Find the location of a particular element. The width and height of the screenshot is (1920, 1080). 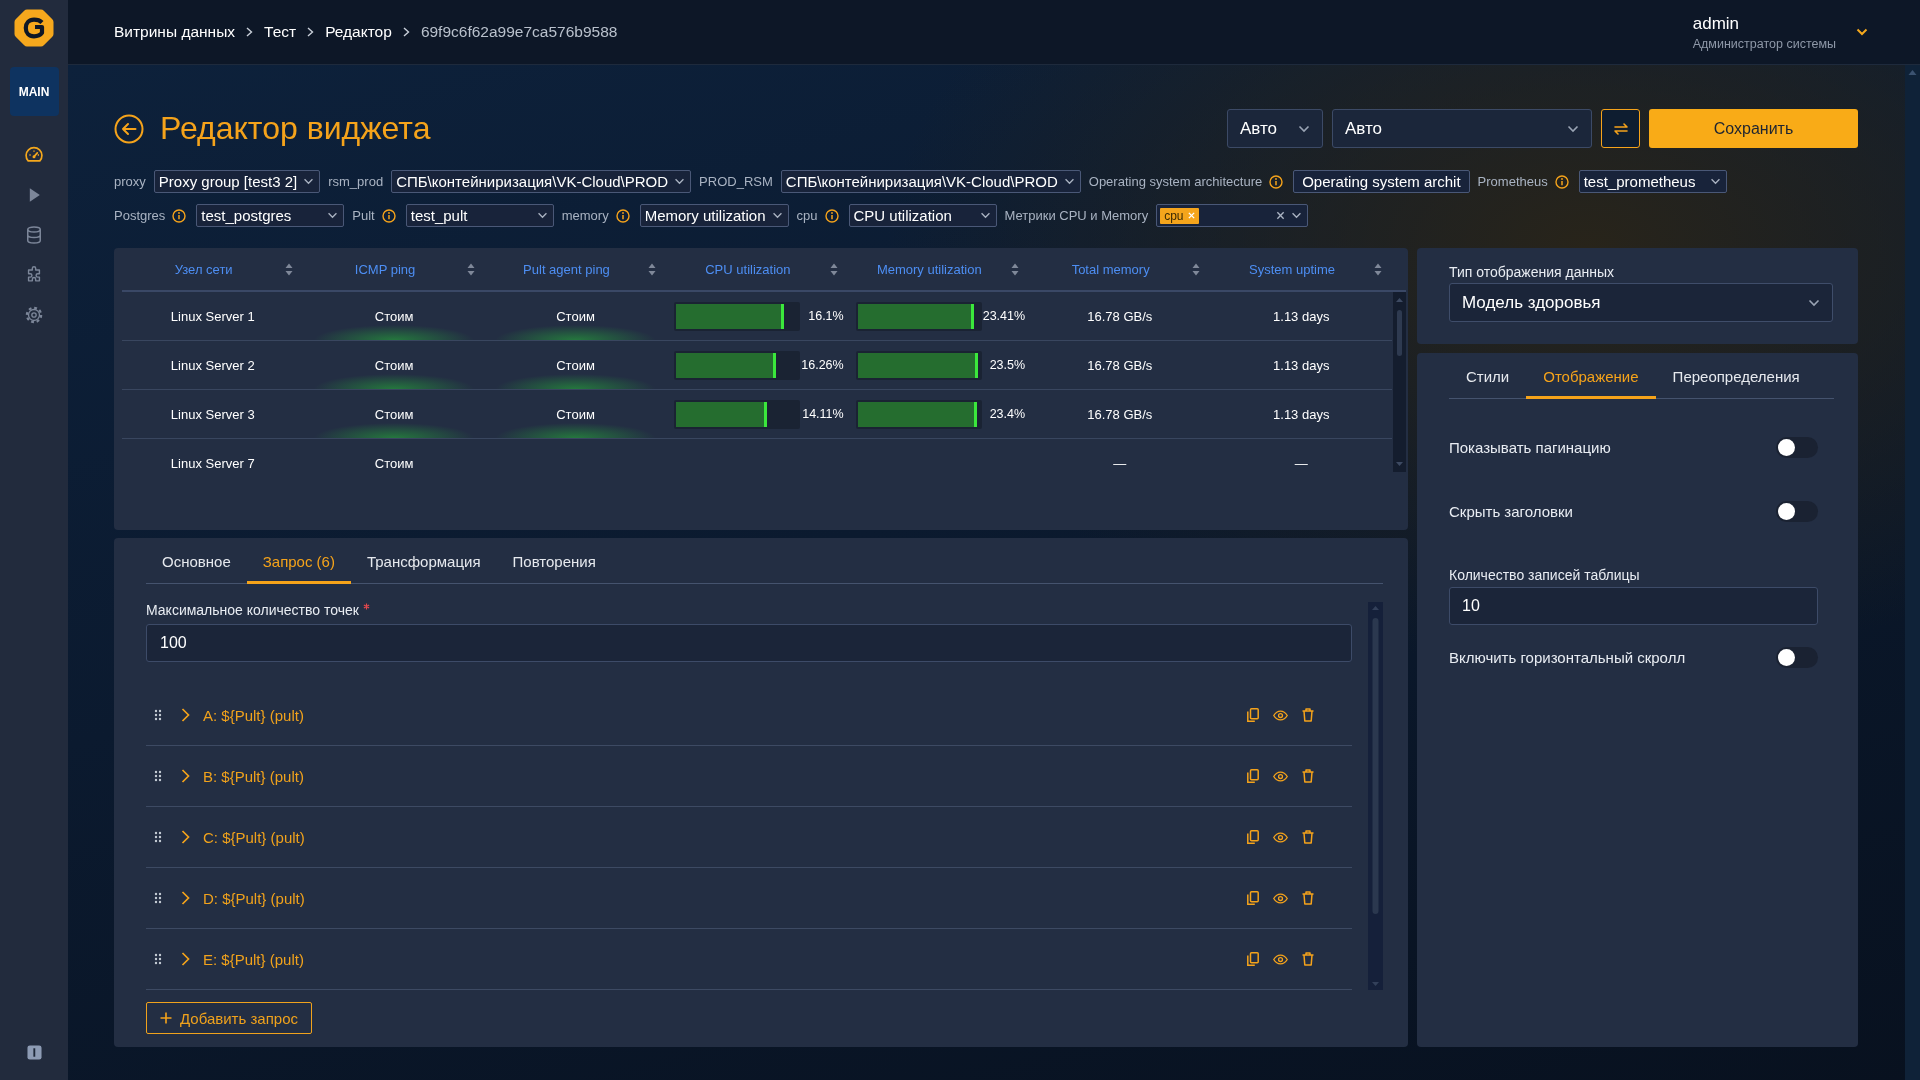

select-field: test_prometheus is located at coordinates (1652, 181).